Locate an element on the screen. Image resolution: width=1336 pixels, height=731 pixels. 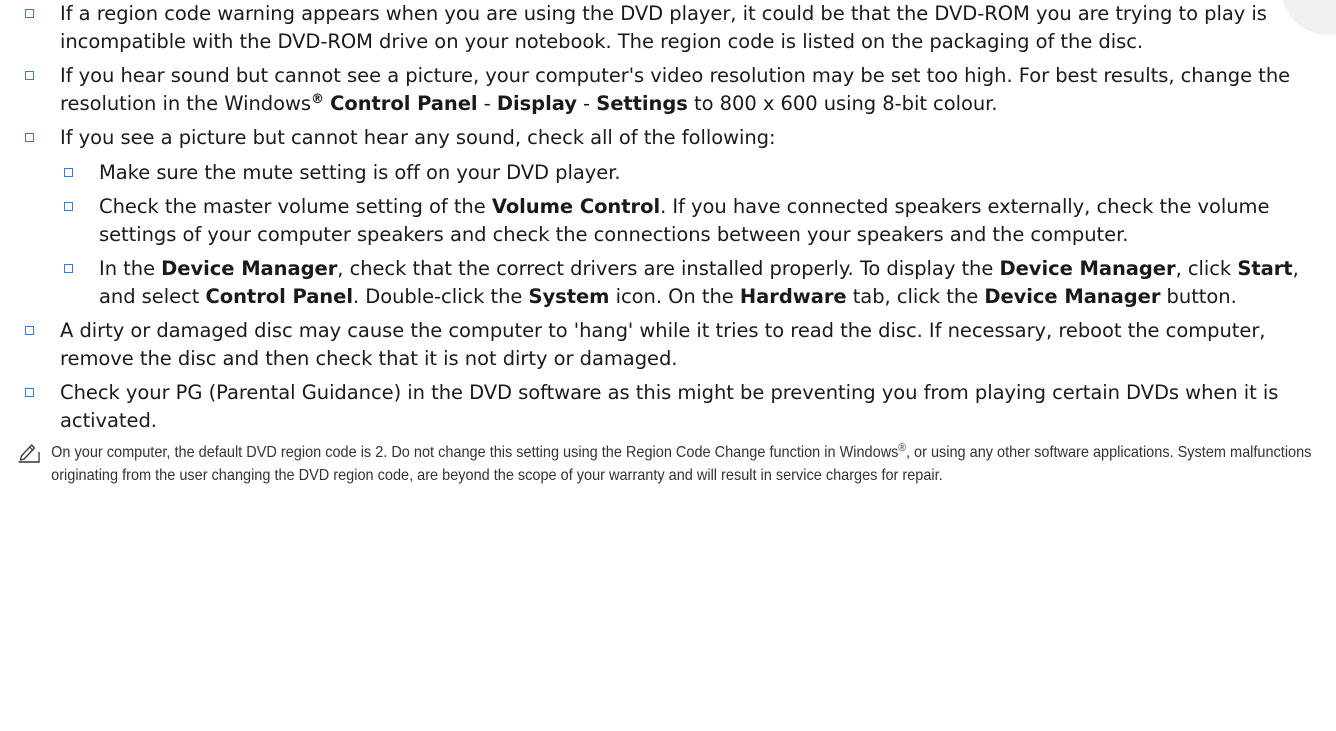
item-text: tab, click the is located at coordinates (915, 296).